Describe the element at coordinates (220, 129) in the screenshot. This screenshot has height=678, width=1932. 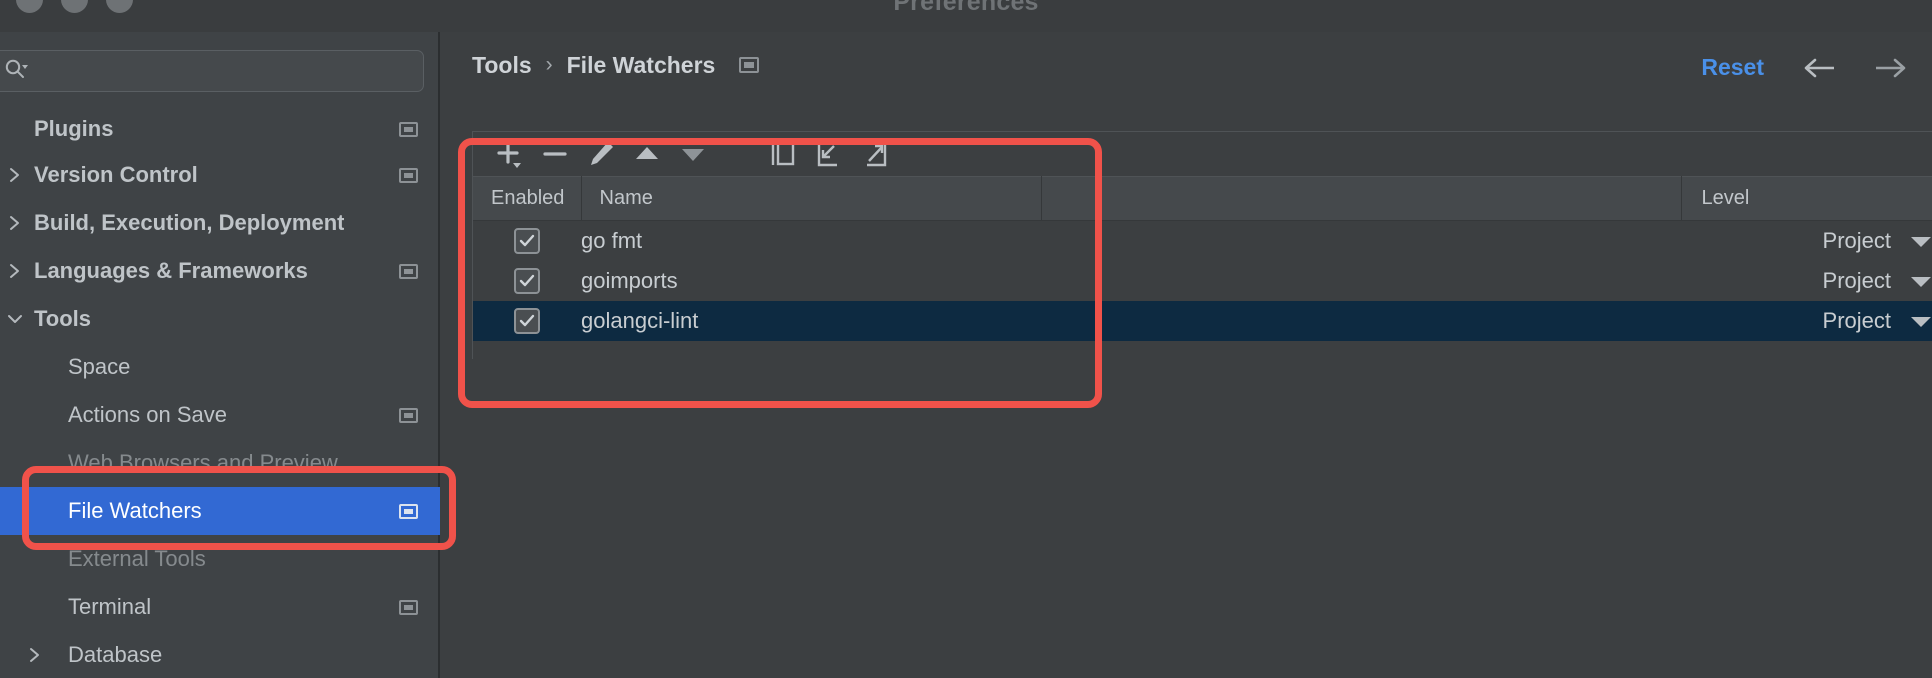
I see `sidebar-item-plugins: Plugins` at that location.